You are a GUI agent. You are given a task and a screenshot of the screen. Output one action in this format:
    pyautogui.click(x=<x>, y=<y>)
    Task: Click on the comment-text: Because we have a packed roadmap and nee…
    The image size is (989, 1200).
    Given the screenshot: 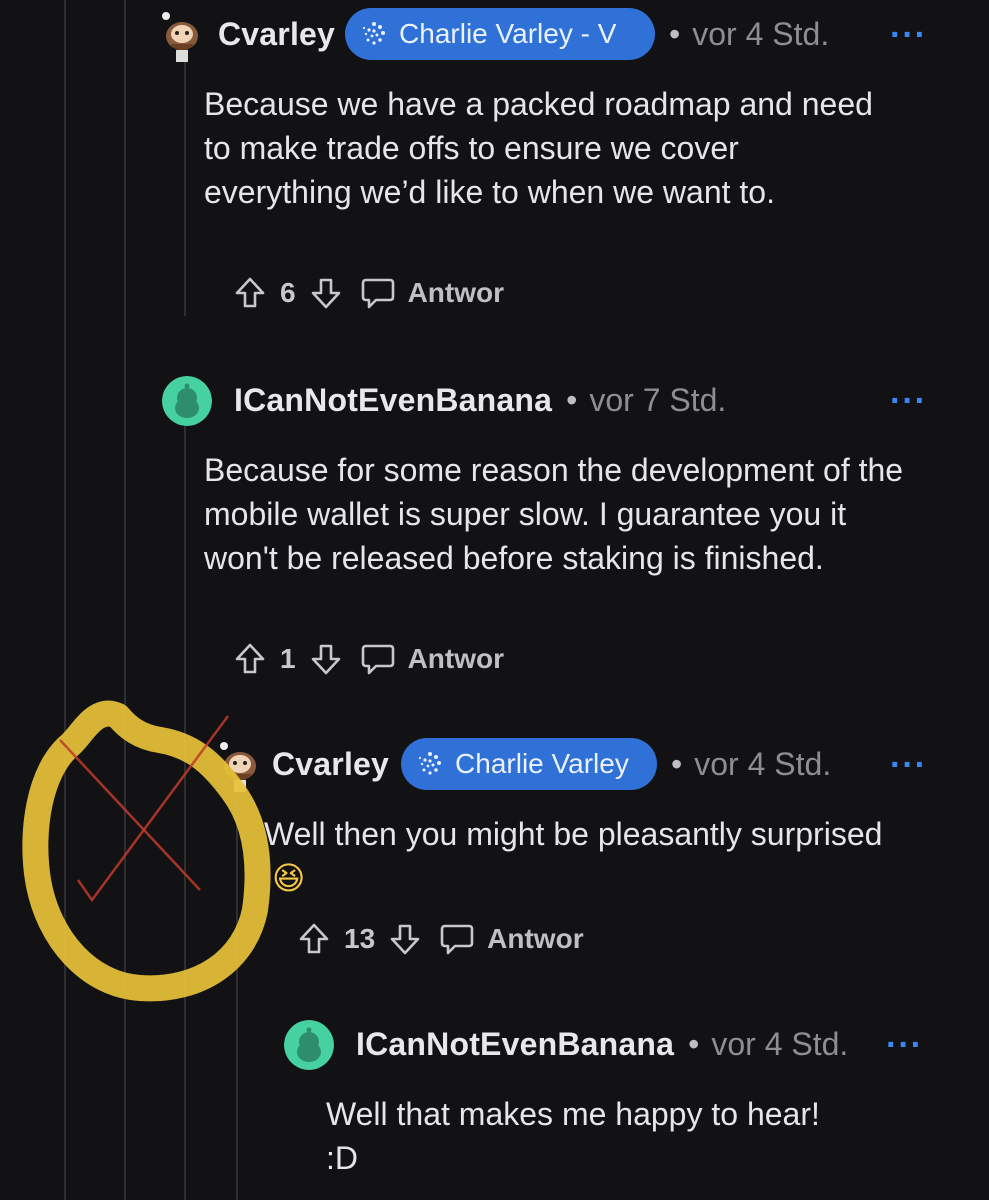 What is the action you would take?
    pyautogui.click(x=538, y=148)
    